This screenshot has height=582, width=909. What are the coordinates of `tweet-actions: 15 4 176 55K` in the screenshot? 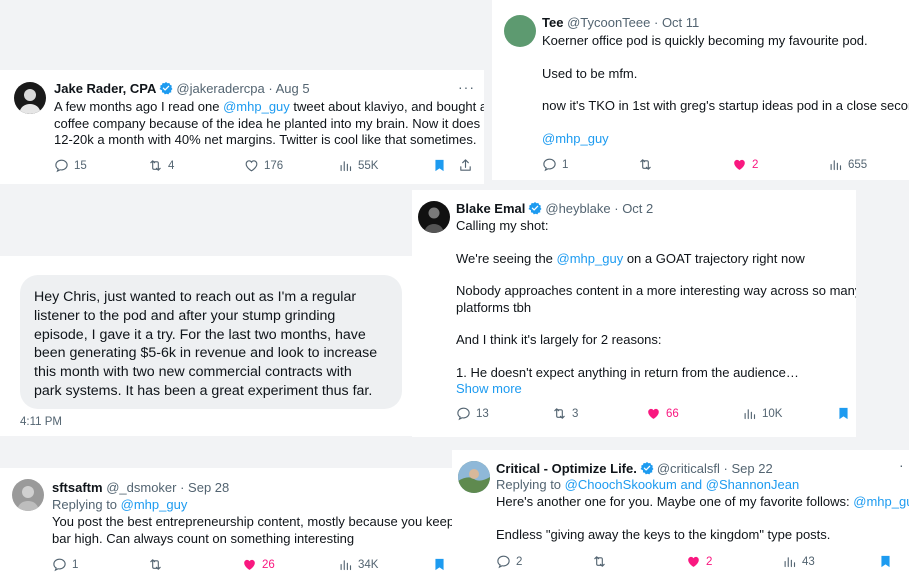 It's located at (264, 166).